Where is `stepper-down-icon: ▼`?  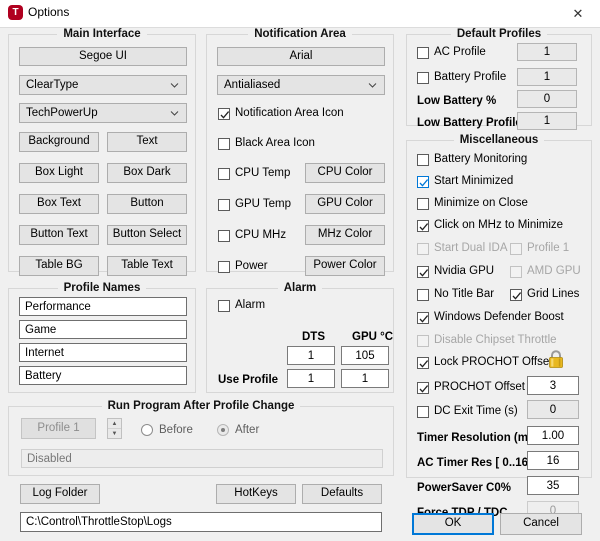 stepper-down-icon: ▼ is located at coordinates (114, 433).